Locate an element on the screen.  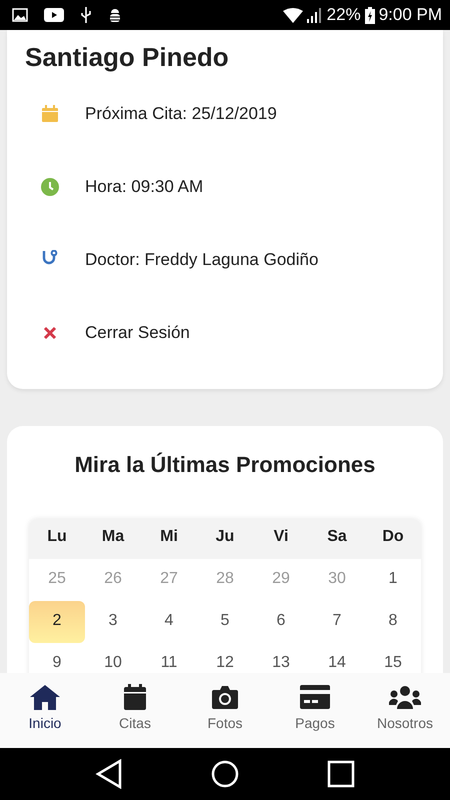
user-name: Santiago Pinedo is located at coordinates (127, 58).